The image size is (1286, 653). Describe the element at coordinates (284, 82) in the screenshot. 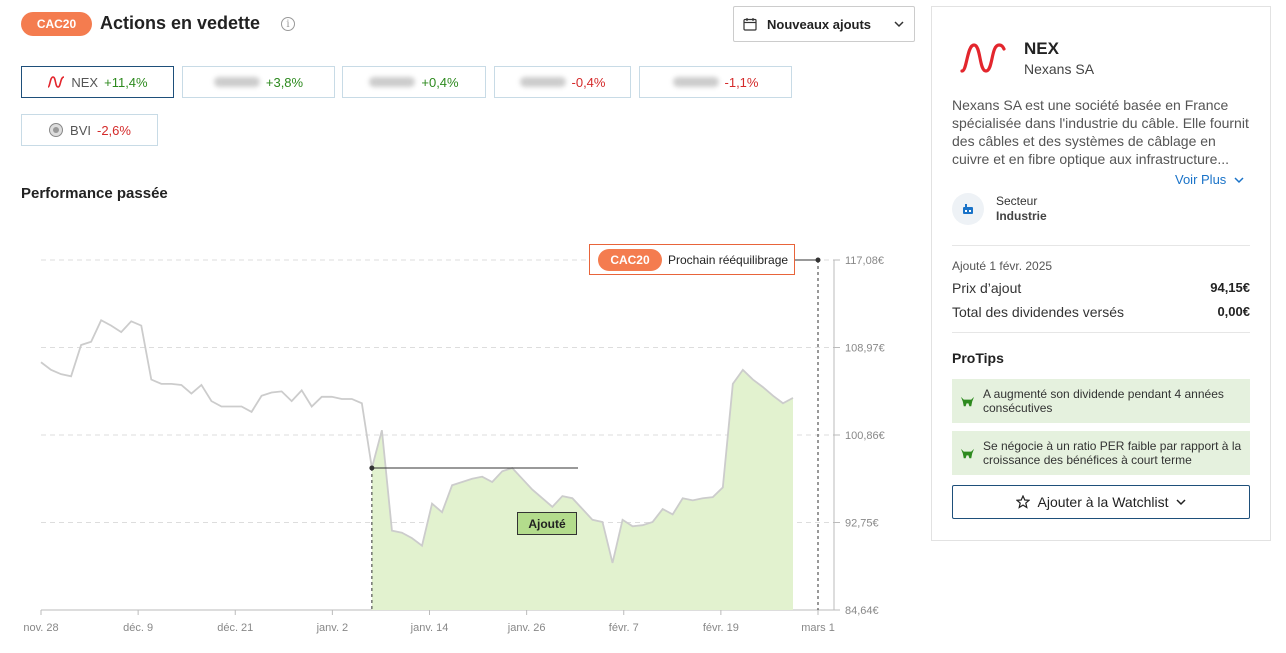

I see `stock-change: +3,8%` at that location.